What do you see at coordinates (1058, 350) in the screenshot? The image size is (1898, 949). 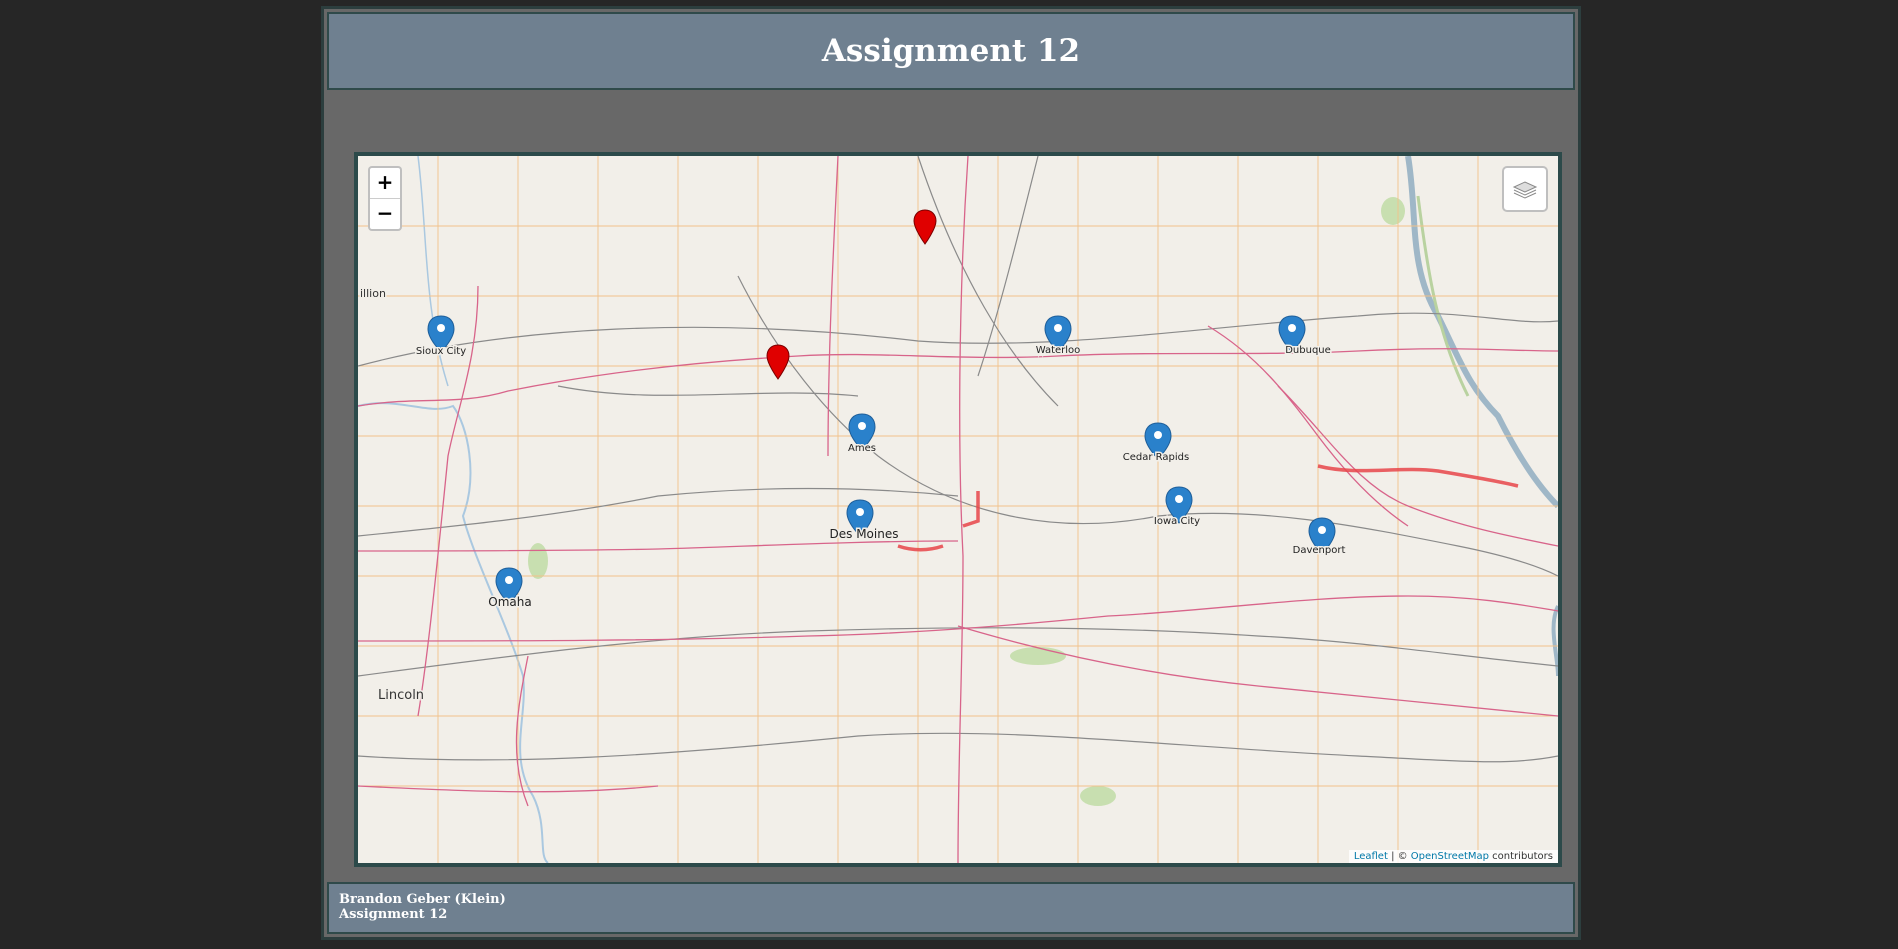 I see `marker-label: Waterloo` at bounding box center [1058, 350].